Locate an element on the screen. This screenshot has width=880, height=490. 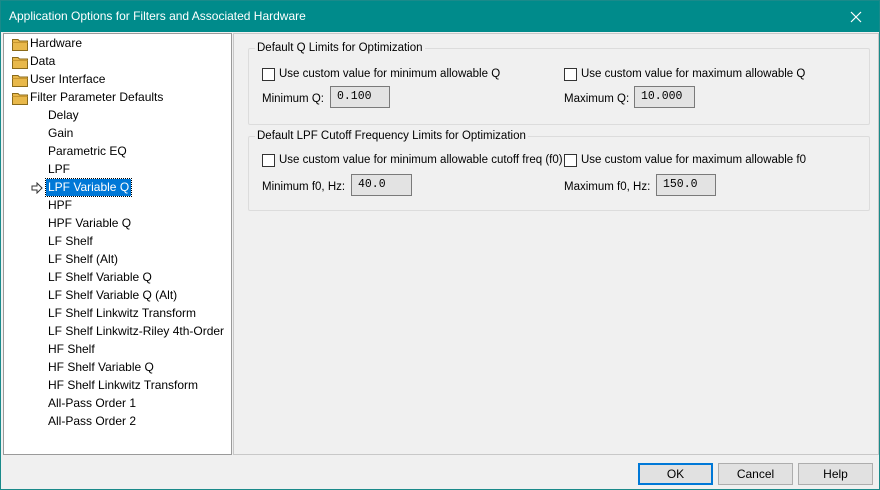
tree-item-label: HPF Variable Q is located at coordinates (90, 223).